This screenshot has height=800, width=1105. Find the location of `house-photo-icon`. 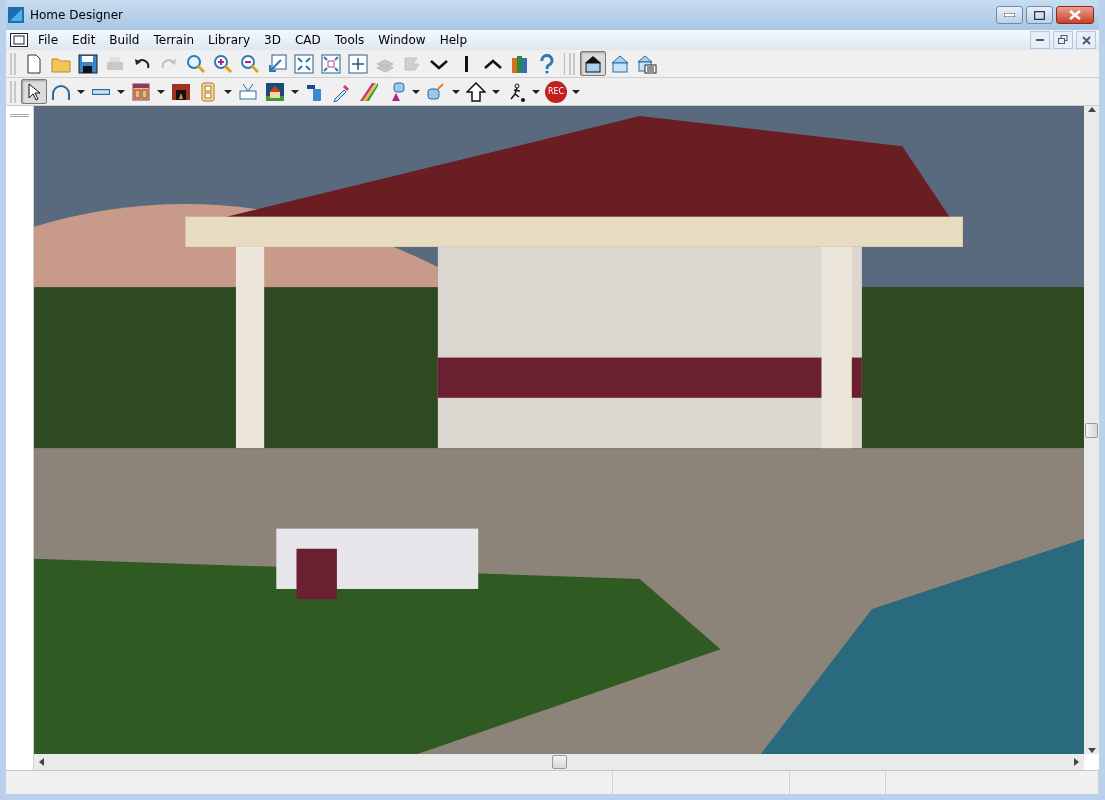

house-photo-icon is located at coordinates (275, 91).